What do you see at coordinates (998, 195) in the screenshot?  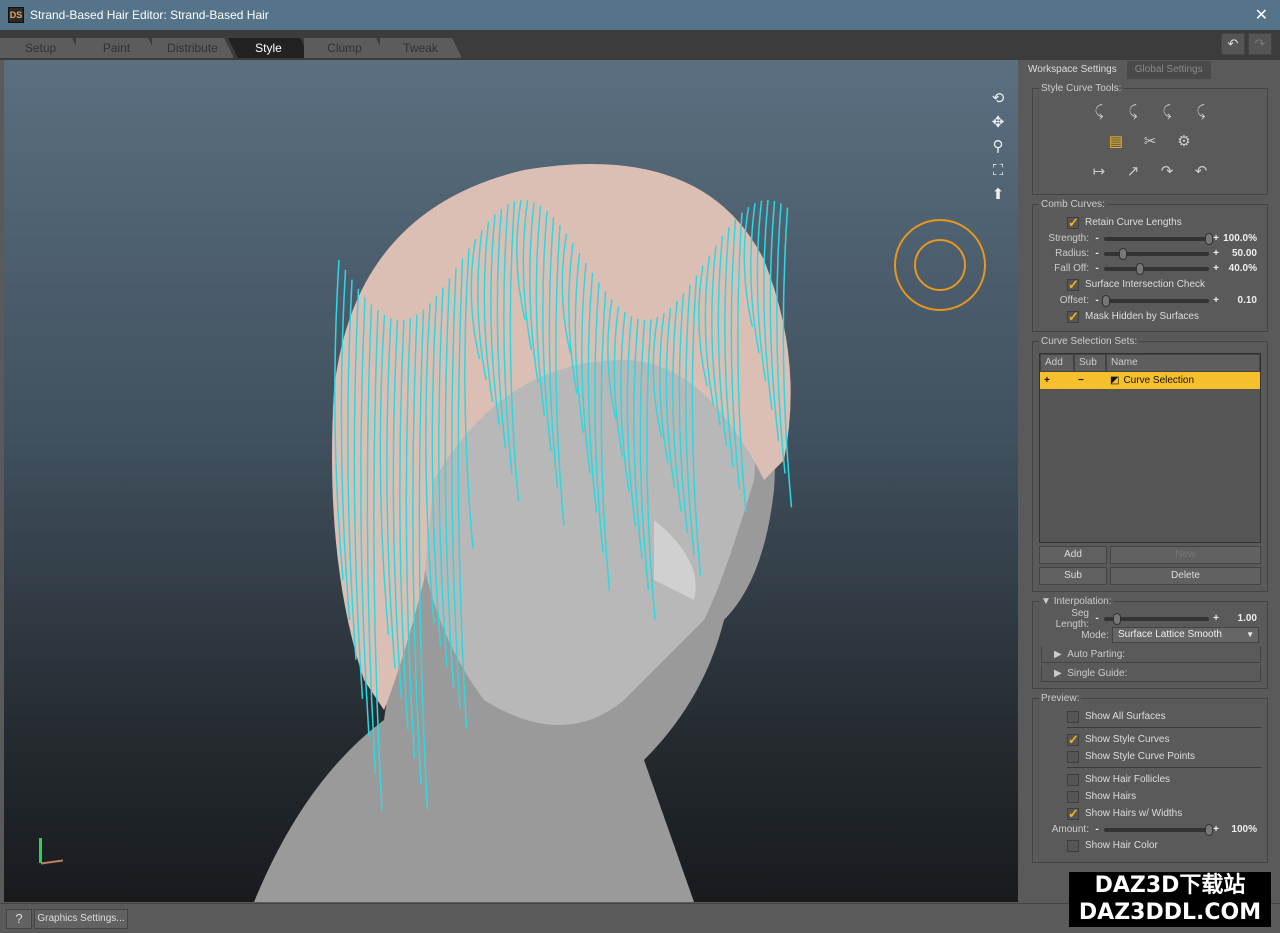 I see `reset-icon: ⬆` at bounding box center [998, 195].